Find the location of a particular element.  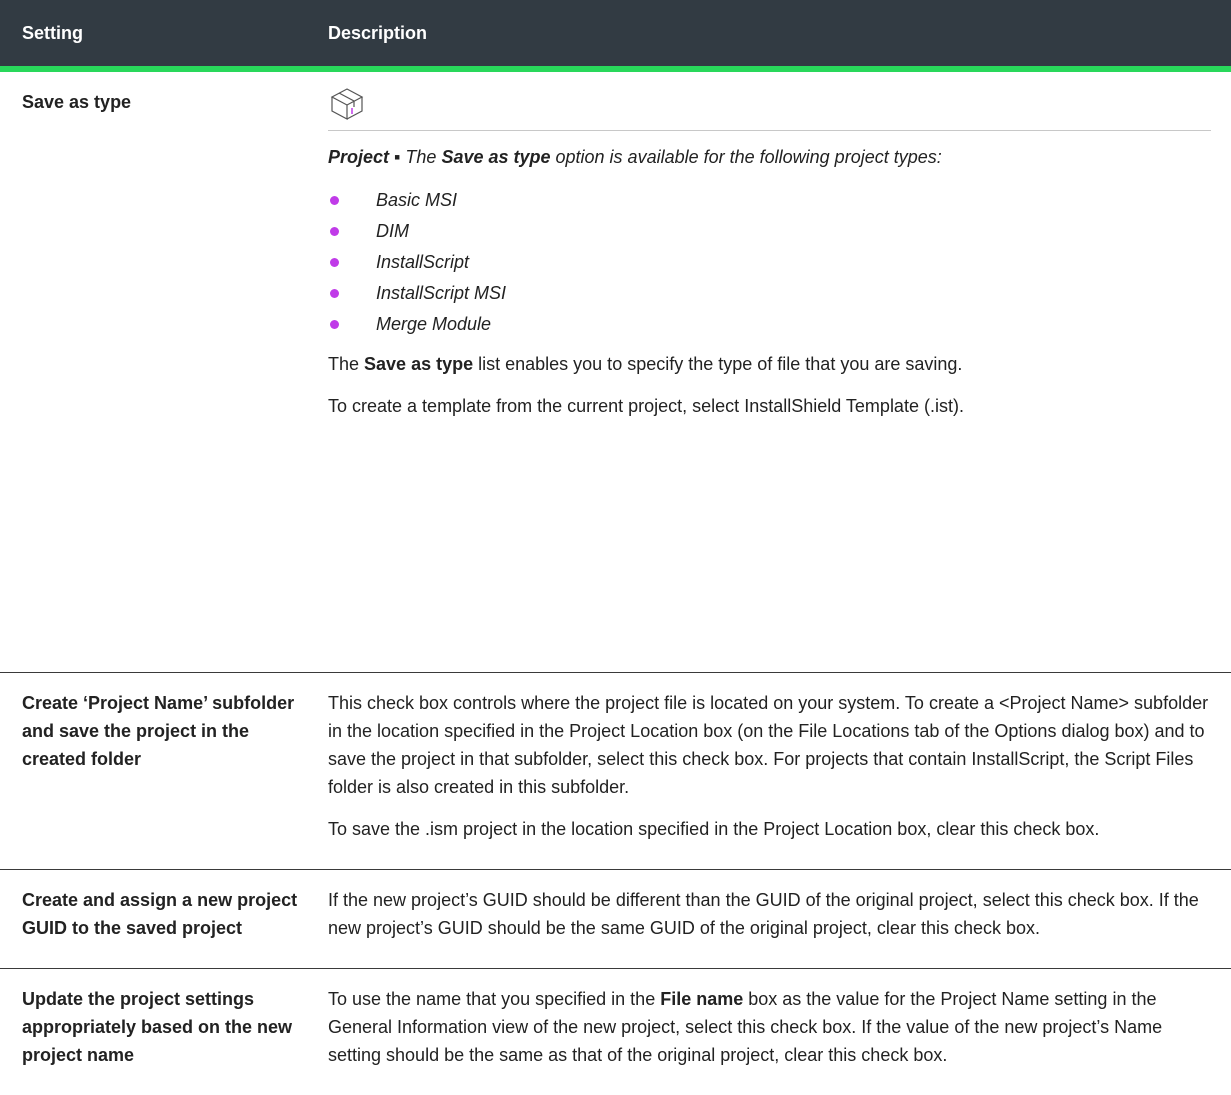

package-box-icon is located at coordinates (347, 104).